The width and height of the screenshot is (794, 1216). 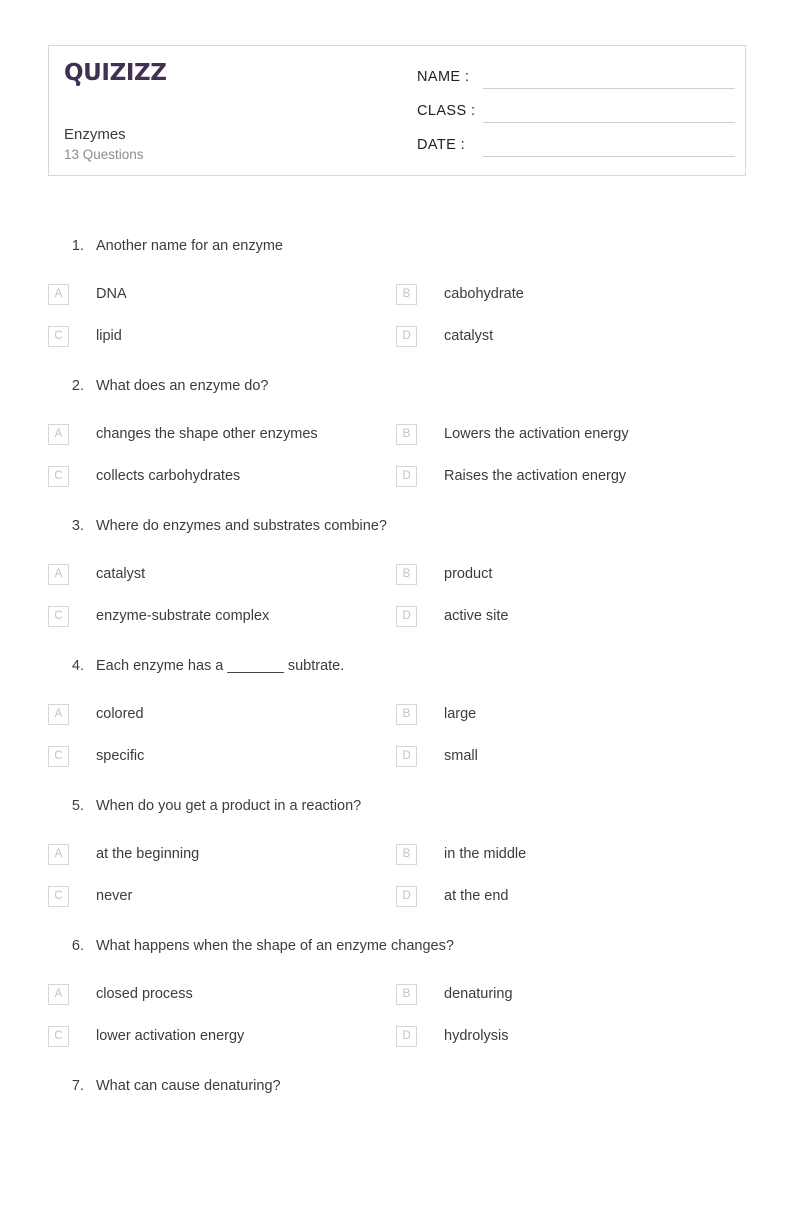 What do you see at coordinates (535, 476) in the screenshot?
I see `answer-option-text: Raises the activation energy` at bounding box center [535, 476].